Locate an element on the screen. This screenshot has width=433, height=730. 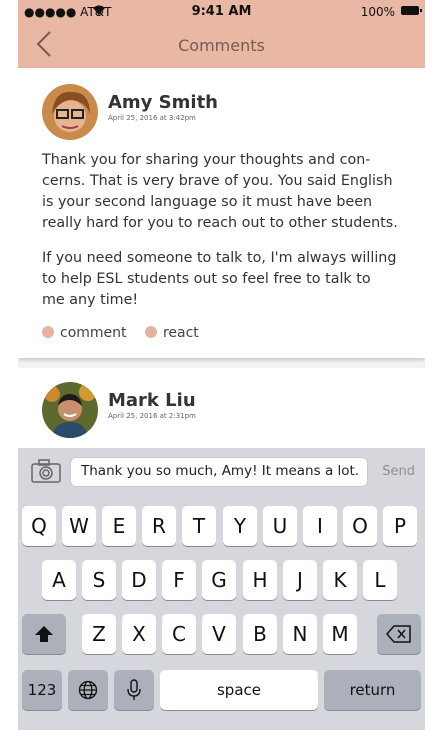
comment-date: April 25, 2016 at 3:42pm is located at coordinates (152, 118).